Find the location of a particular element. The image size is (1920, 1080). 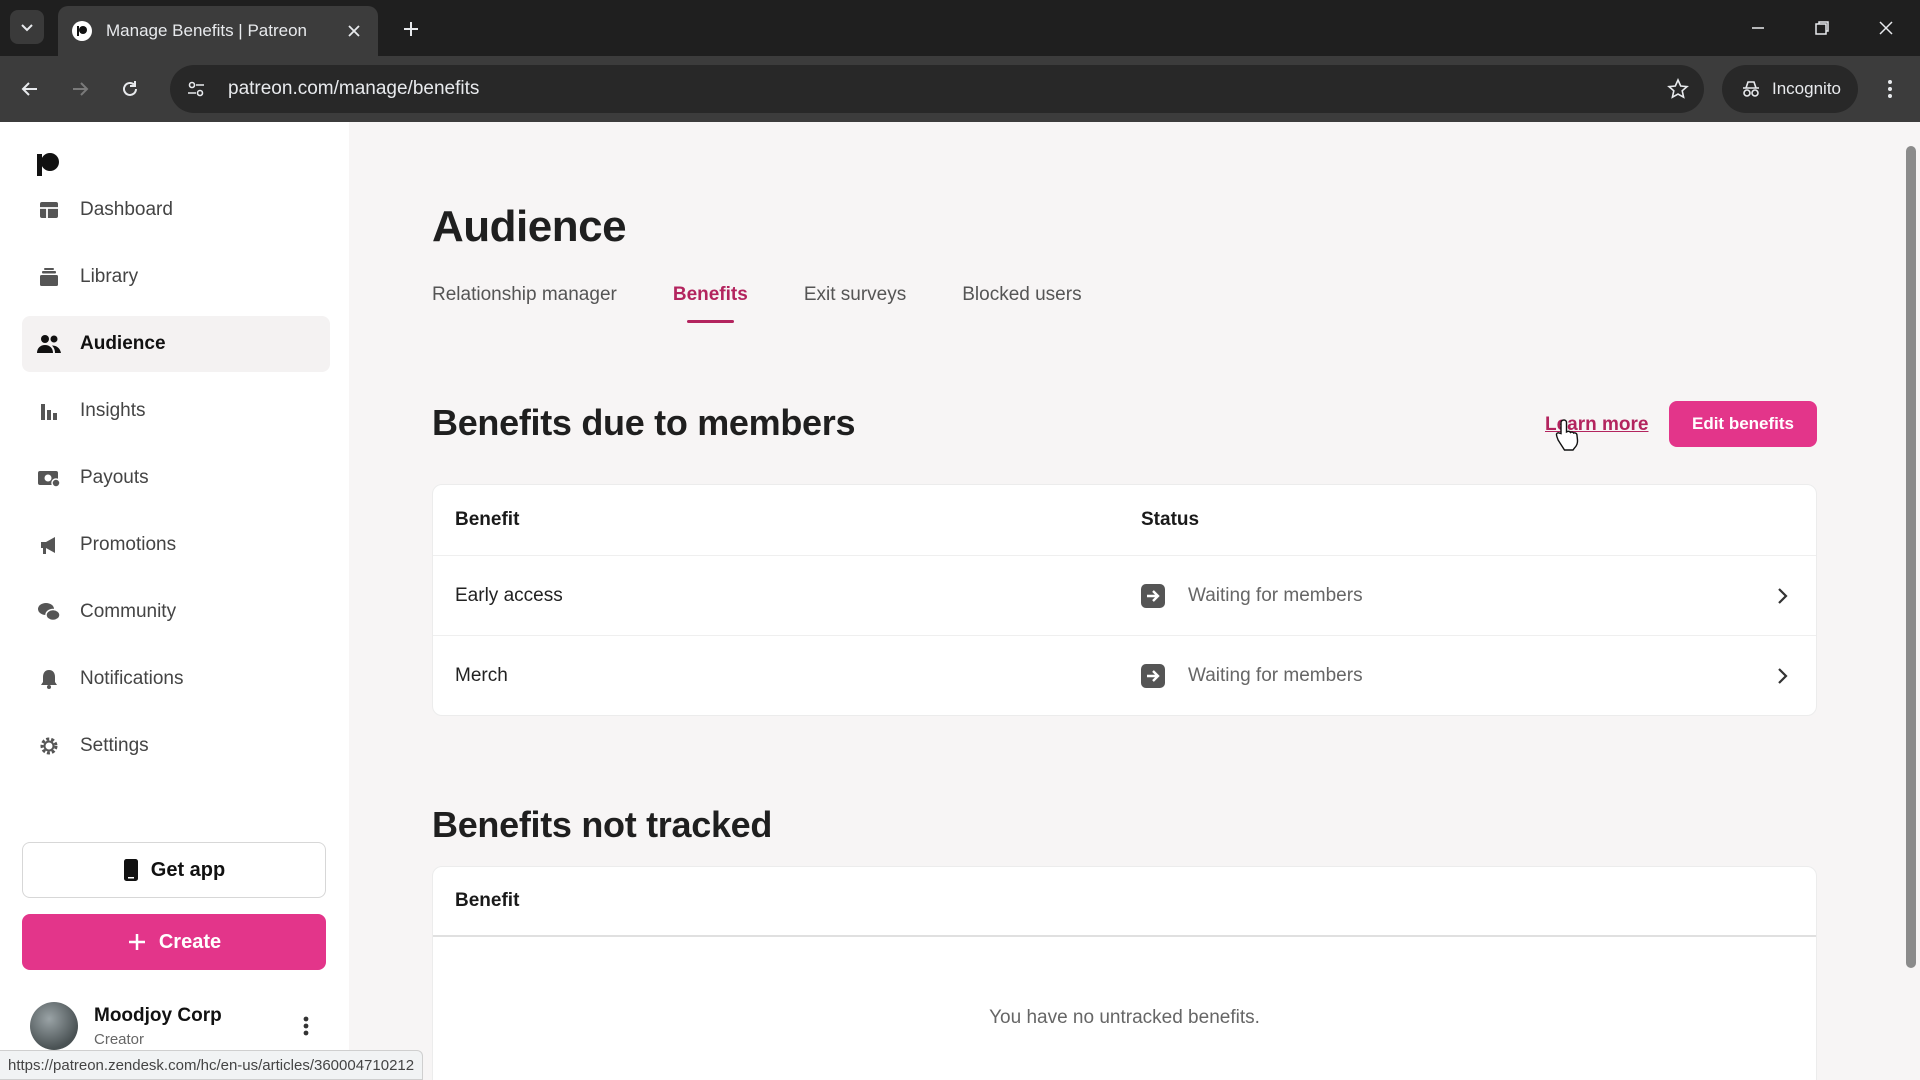

table-header: Benefit Status is located at coordinates (1124, 520).